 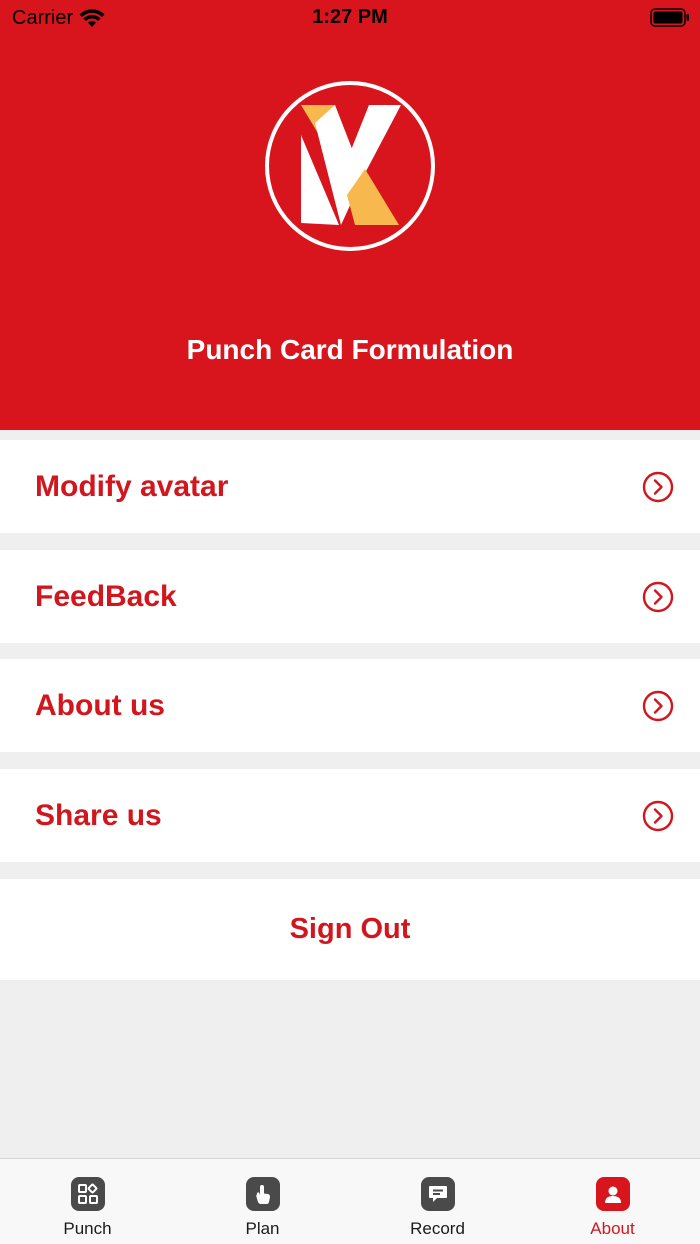 I want to click on tab-bar: Punch Plan Record About, so click(x=350, y=1201).